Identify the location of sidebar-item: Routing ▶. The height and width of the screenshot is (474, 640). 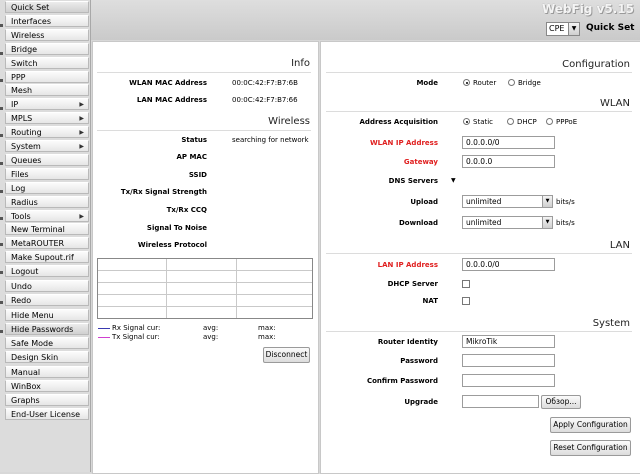
(47, 132).